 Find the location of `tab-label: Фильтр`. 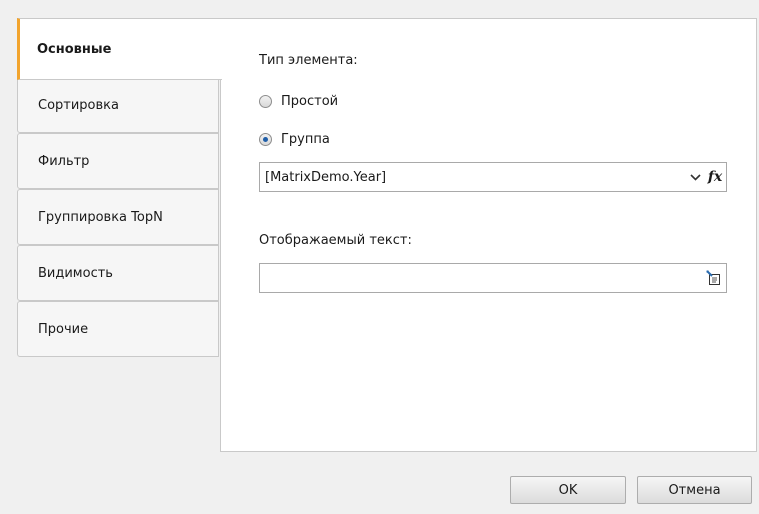

tab-label: Фильтр is located at coordinates (64, 161).